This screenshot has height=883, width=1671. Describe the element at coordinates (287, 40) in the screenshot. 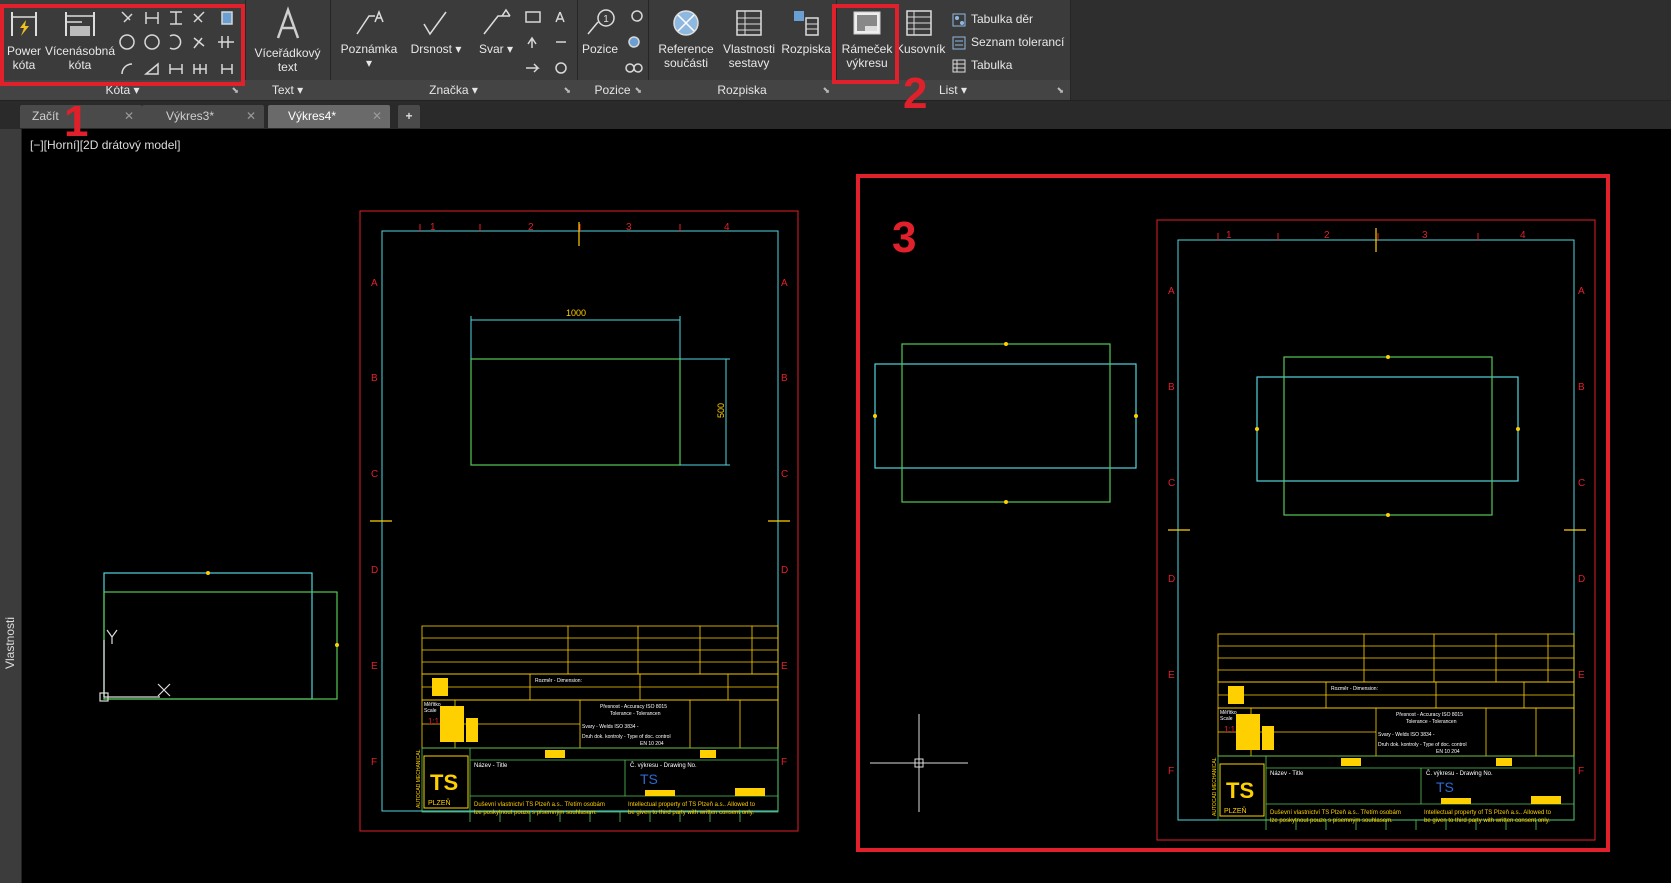

I see `viceradkovy-text-button: Víceřádkový text` at that location.